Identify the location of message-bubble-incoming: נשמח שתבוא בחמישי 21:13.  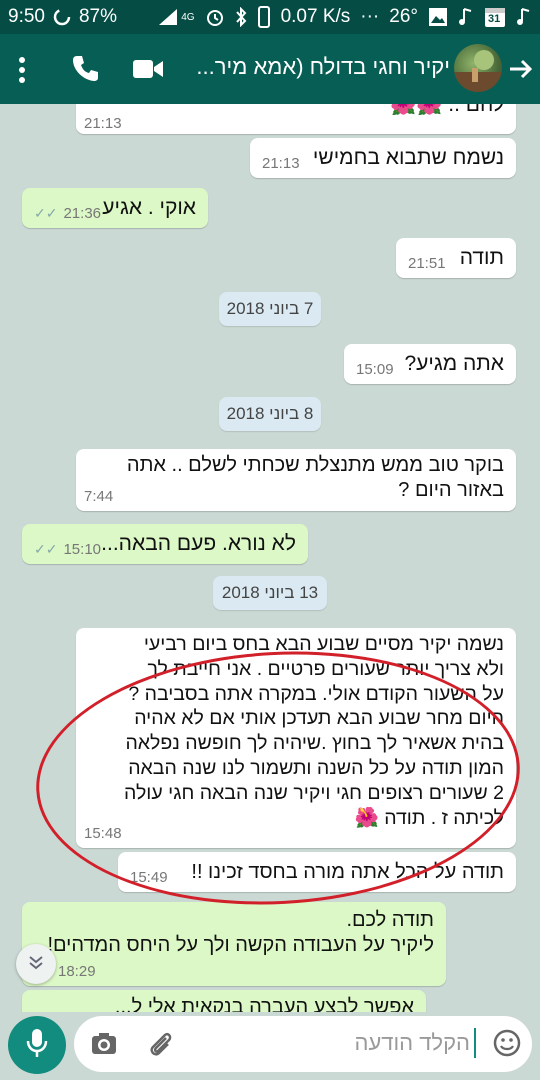
(383, 158).